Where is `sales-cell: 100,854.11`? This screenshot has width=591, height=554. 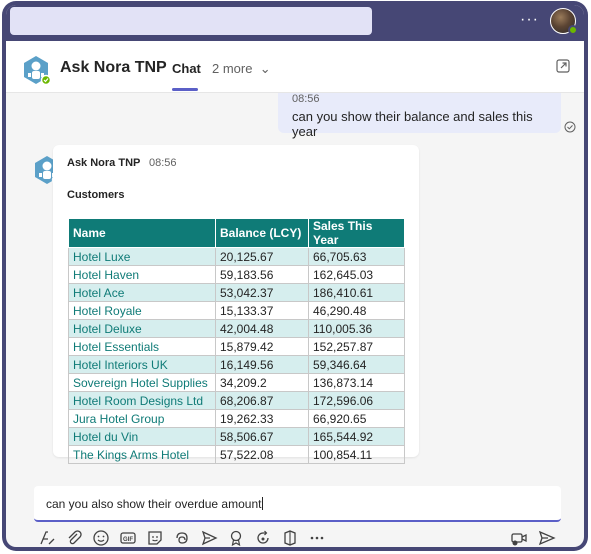 sales-cell: 100,854.11 is located at coordinates (356, 454).